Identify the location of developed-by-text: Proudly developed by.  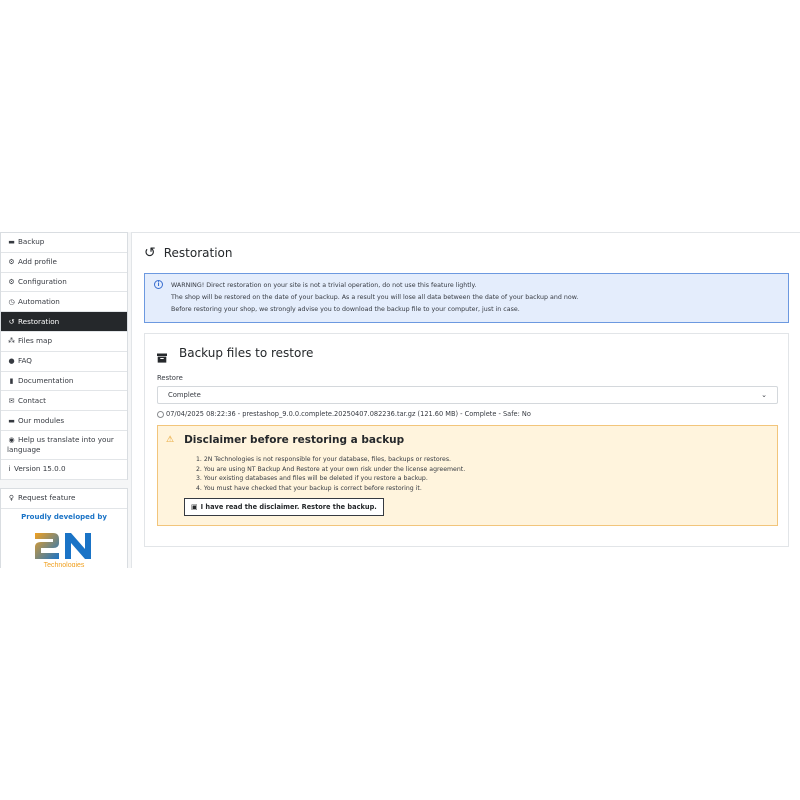
(64, 516).